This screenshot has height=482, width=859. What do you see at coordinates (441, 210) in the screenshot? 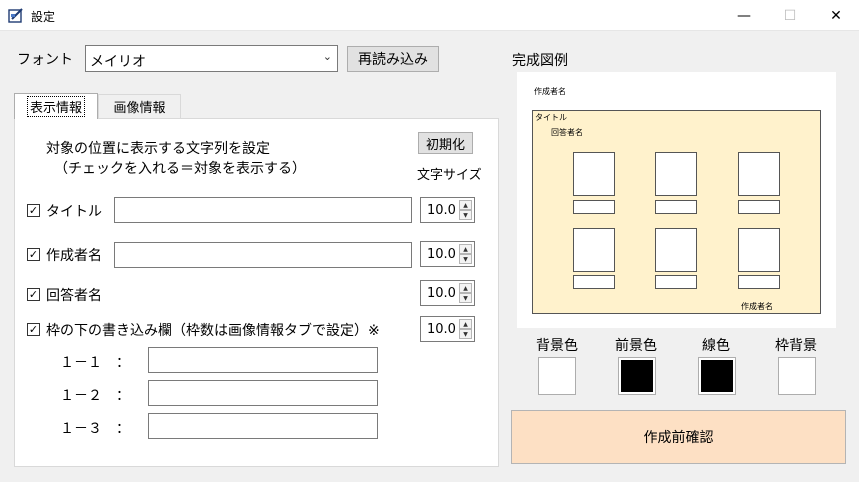
I see `title-size-value: 10.0` at bounding box center [441, 210].